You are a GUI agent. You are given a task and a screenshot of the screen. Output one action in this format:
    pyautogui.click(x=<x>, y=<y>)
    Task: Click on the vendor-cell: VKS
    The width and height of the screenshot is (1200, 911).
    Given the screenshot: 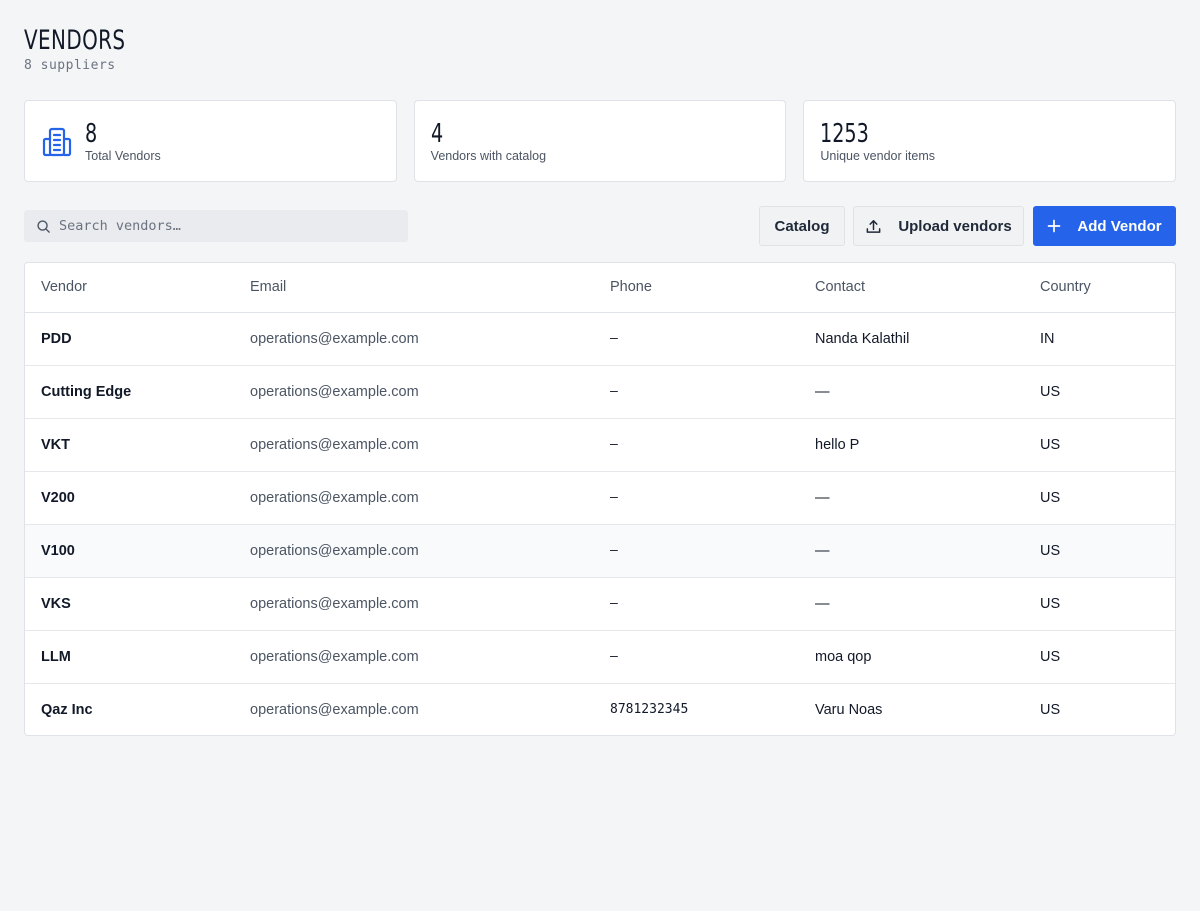 What is the action you would take?
    pyautogui.click(x=129, y=604)
    